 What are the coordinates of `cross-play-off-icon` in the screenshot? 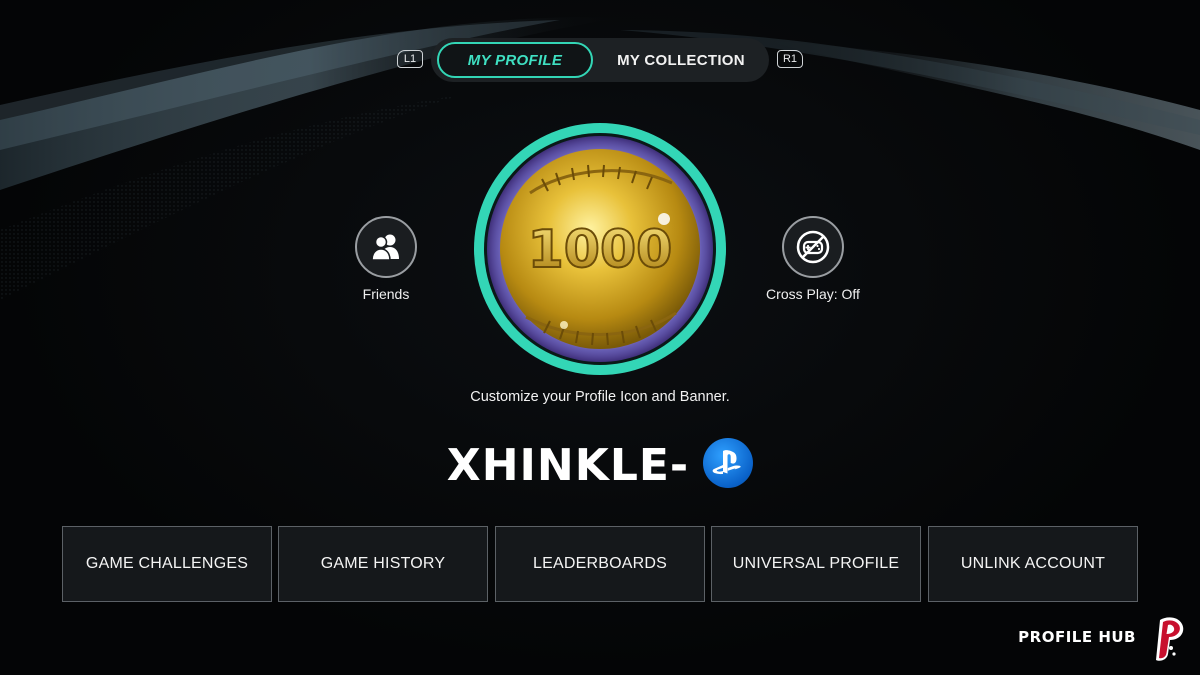 It's located at (813, 247).